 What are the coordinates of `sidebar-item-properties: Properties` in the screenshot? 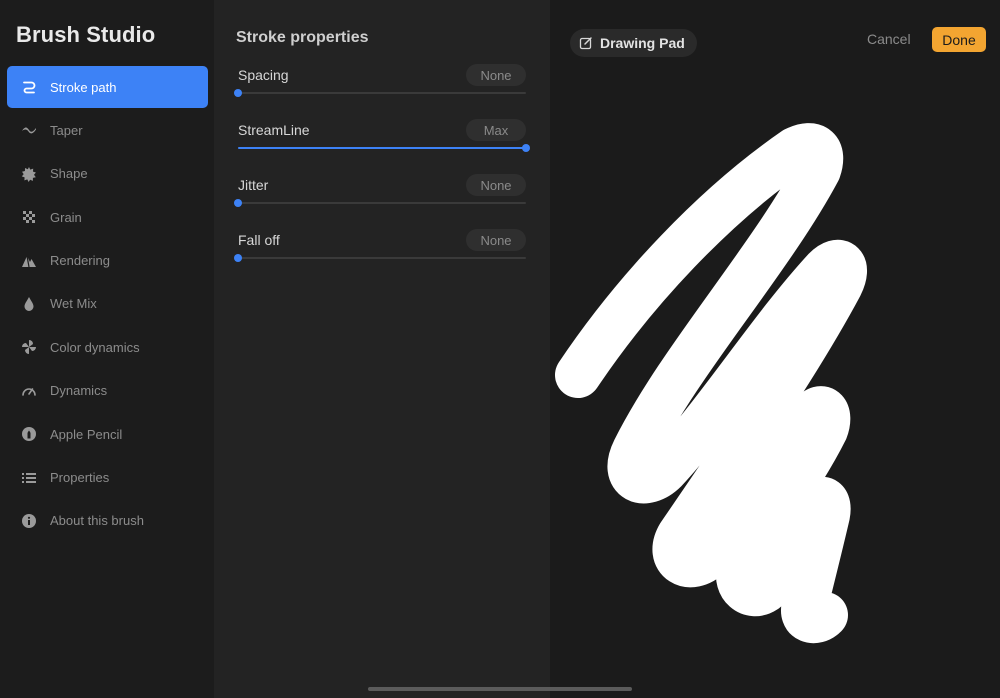 It's located at (107, 478).